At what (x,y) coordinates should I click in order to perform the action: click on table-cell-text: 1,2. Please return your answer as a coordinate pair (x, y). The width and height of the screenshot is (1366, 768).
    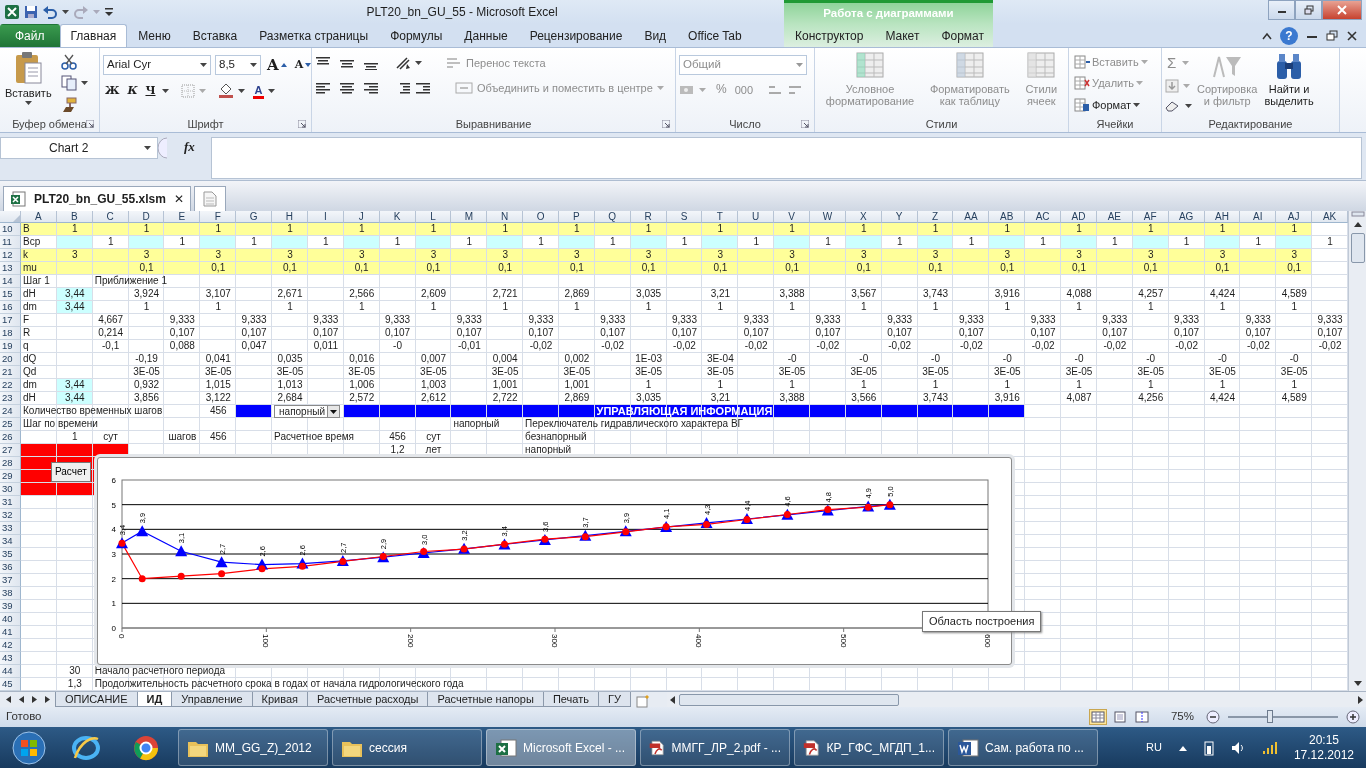
    Looking at the image, I should click on (397, 450).